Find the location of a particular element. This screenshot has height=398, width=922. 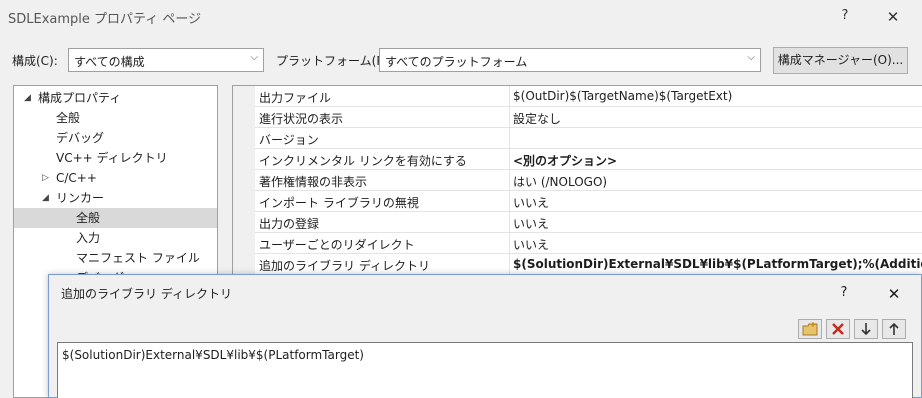

tree-item-general: 全般 is located at coordinates (115, 118).